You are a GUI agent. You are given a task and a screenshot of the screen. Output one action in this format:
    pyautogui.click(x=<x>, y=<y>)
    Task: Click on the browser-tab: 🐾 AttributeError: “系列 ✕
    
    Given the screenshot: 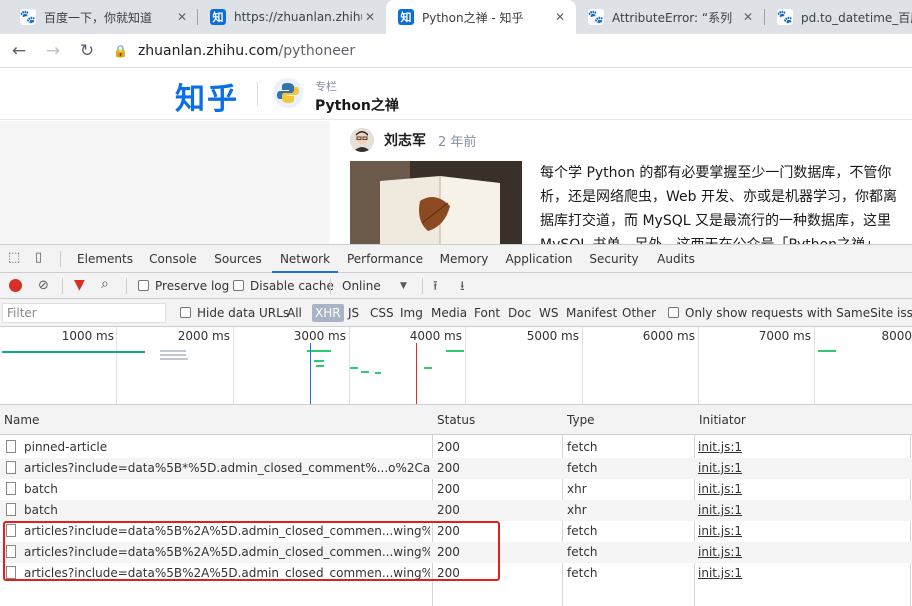 What is the action you would take?
    pyautogui.click(x=670, y=17)
    